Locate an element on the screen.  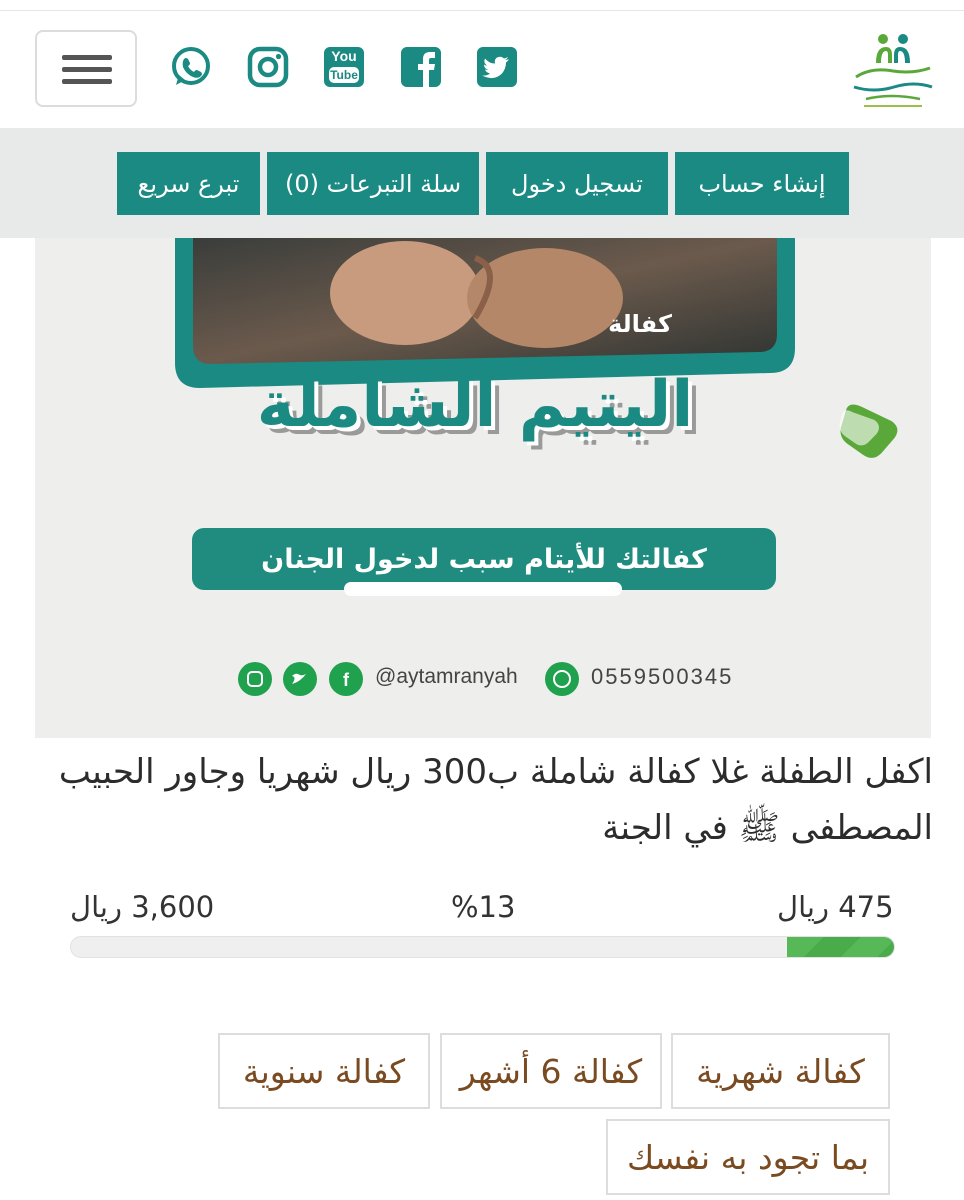
whatsapp-icon is located at coordinates (191, 67).